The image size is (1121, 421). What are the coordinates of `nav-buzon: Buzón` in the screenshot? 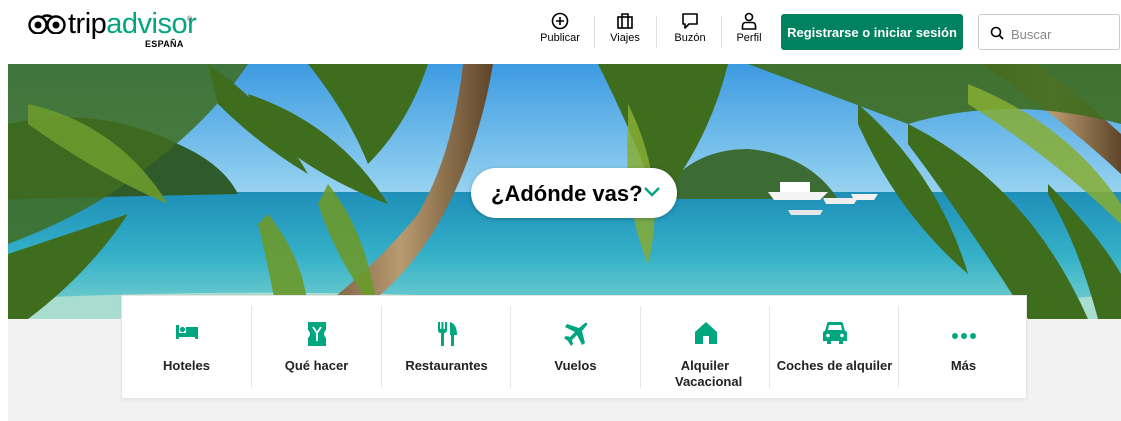 It's located at (690, 33).